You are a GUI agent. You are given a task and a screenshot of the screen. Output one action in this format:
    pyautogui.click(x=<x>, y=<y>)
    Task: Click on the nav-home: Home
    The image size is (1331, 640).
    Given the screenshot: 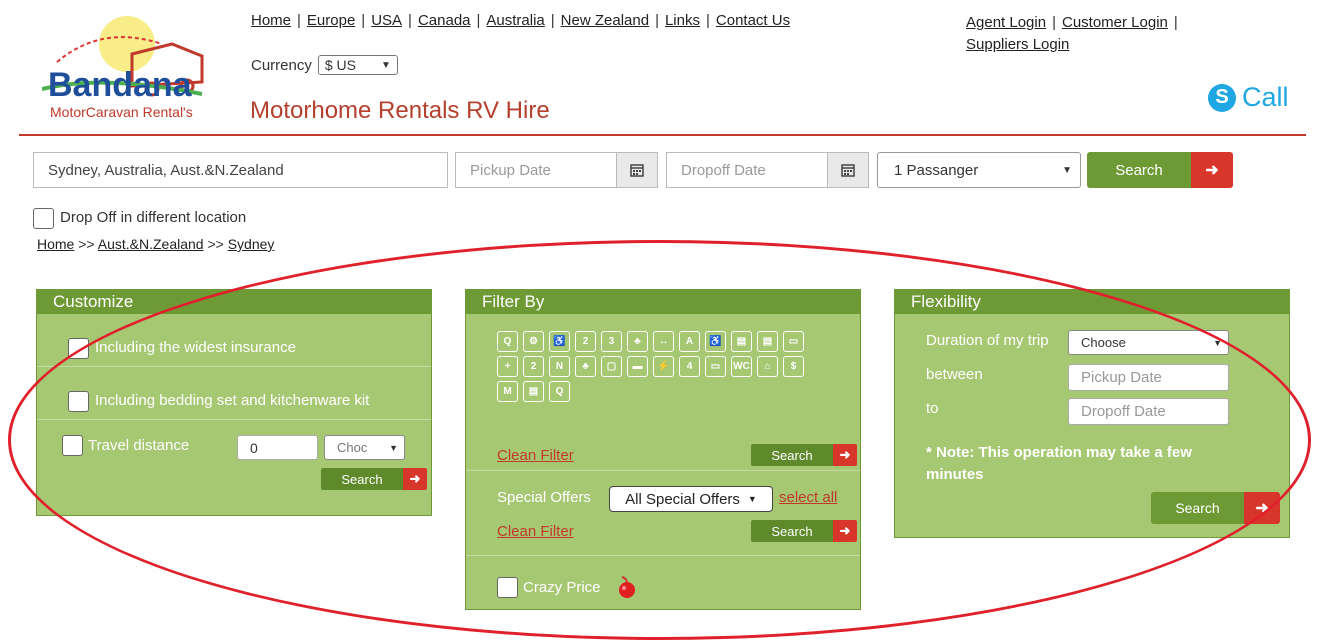 What is the action you would take?
    pyautogui.click(x=271, y=20)
    